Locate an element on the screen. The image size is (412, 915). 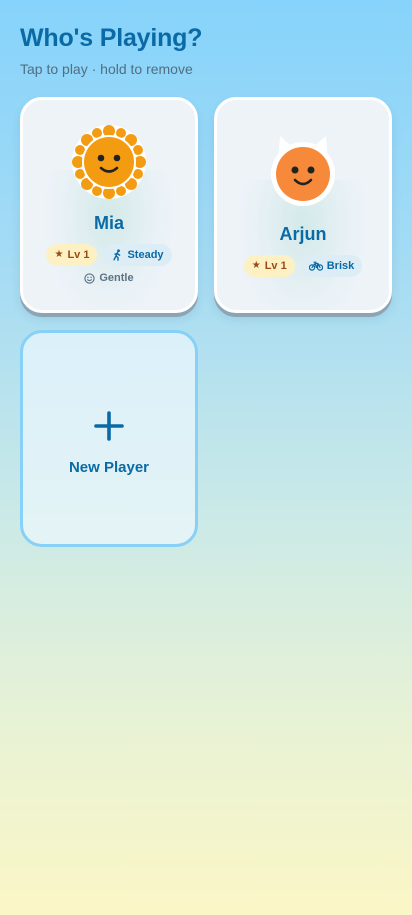
bicycle-icon is located at coordinates (315, 266).